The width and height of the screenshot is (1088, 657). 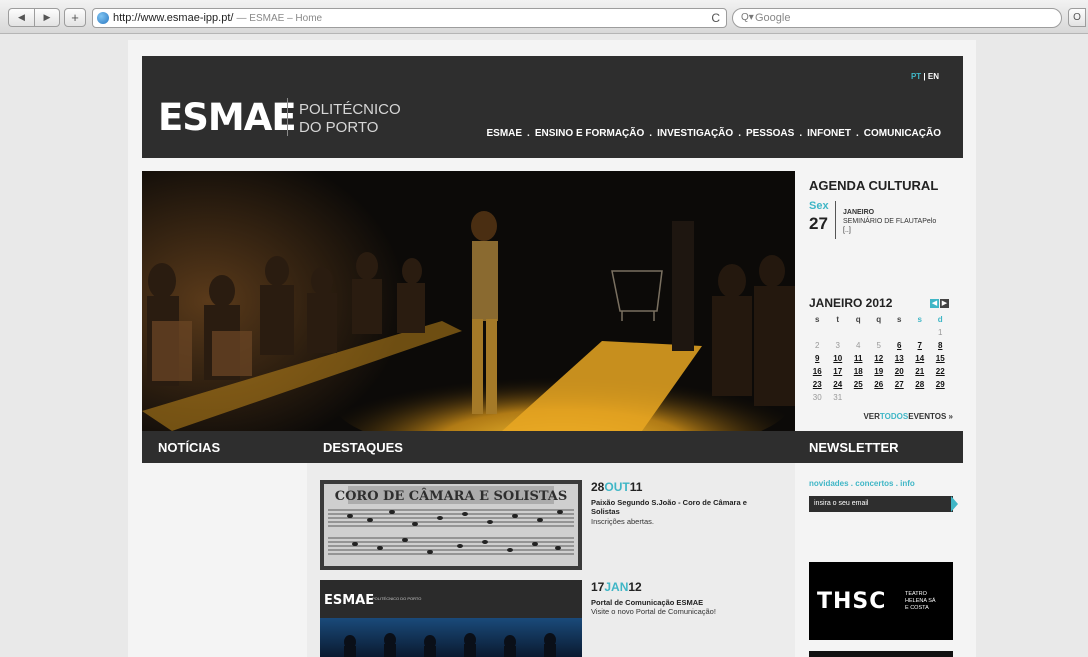 I want to click on calendar-day-event: 22, so click(x=940, y=371).